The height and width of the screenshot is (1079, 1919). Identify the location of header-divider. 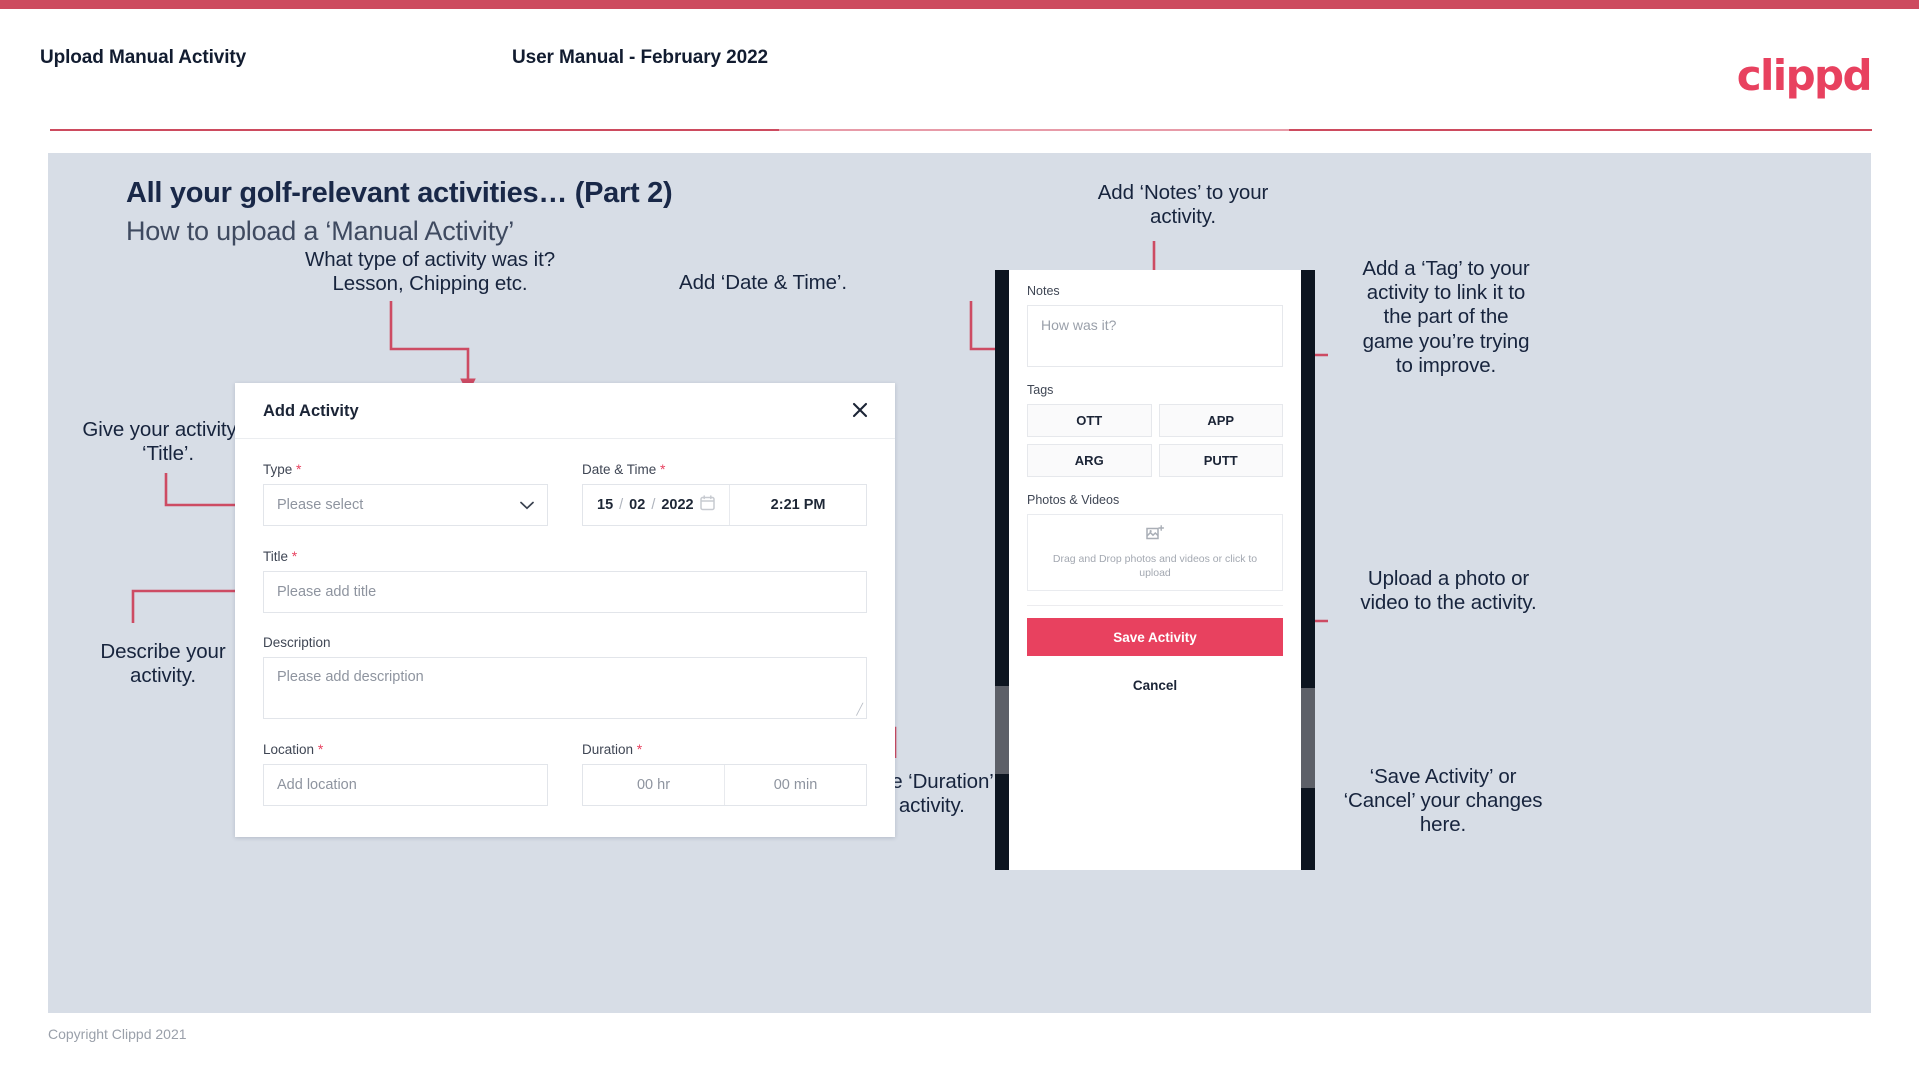
(961, 130).